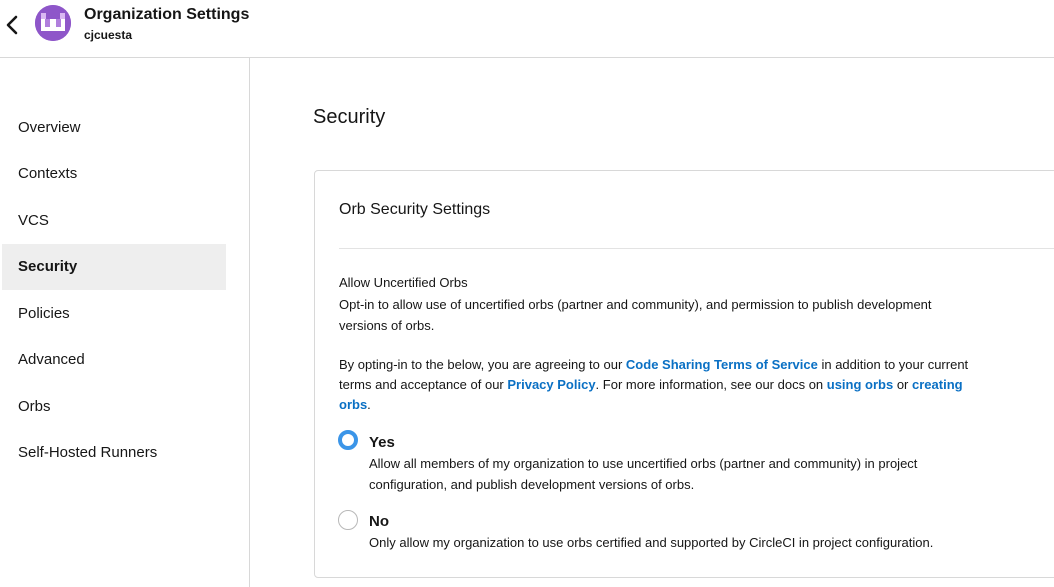 This screenshot has height=587, width=1054. I want to click on option-yes-label: Yes, so click(382, 442).